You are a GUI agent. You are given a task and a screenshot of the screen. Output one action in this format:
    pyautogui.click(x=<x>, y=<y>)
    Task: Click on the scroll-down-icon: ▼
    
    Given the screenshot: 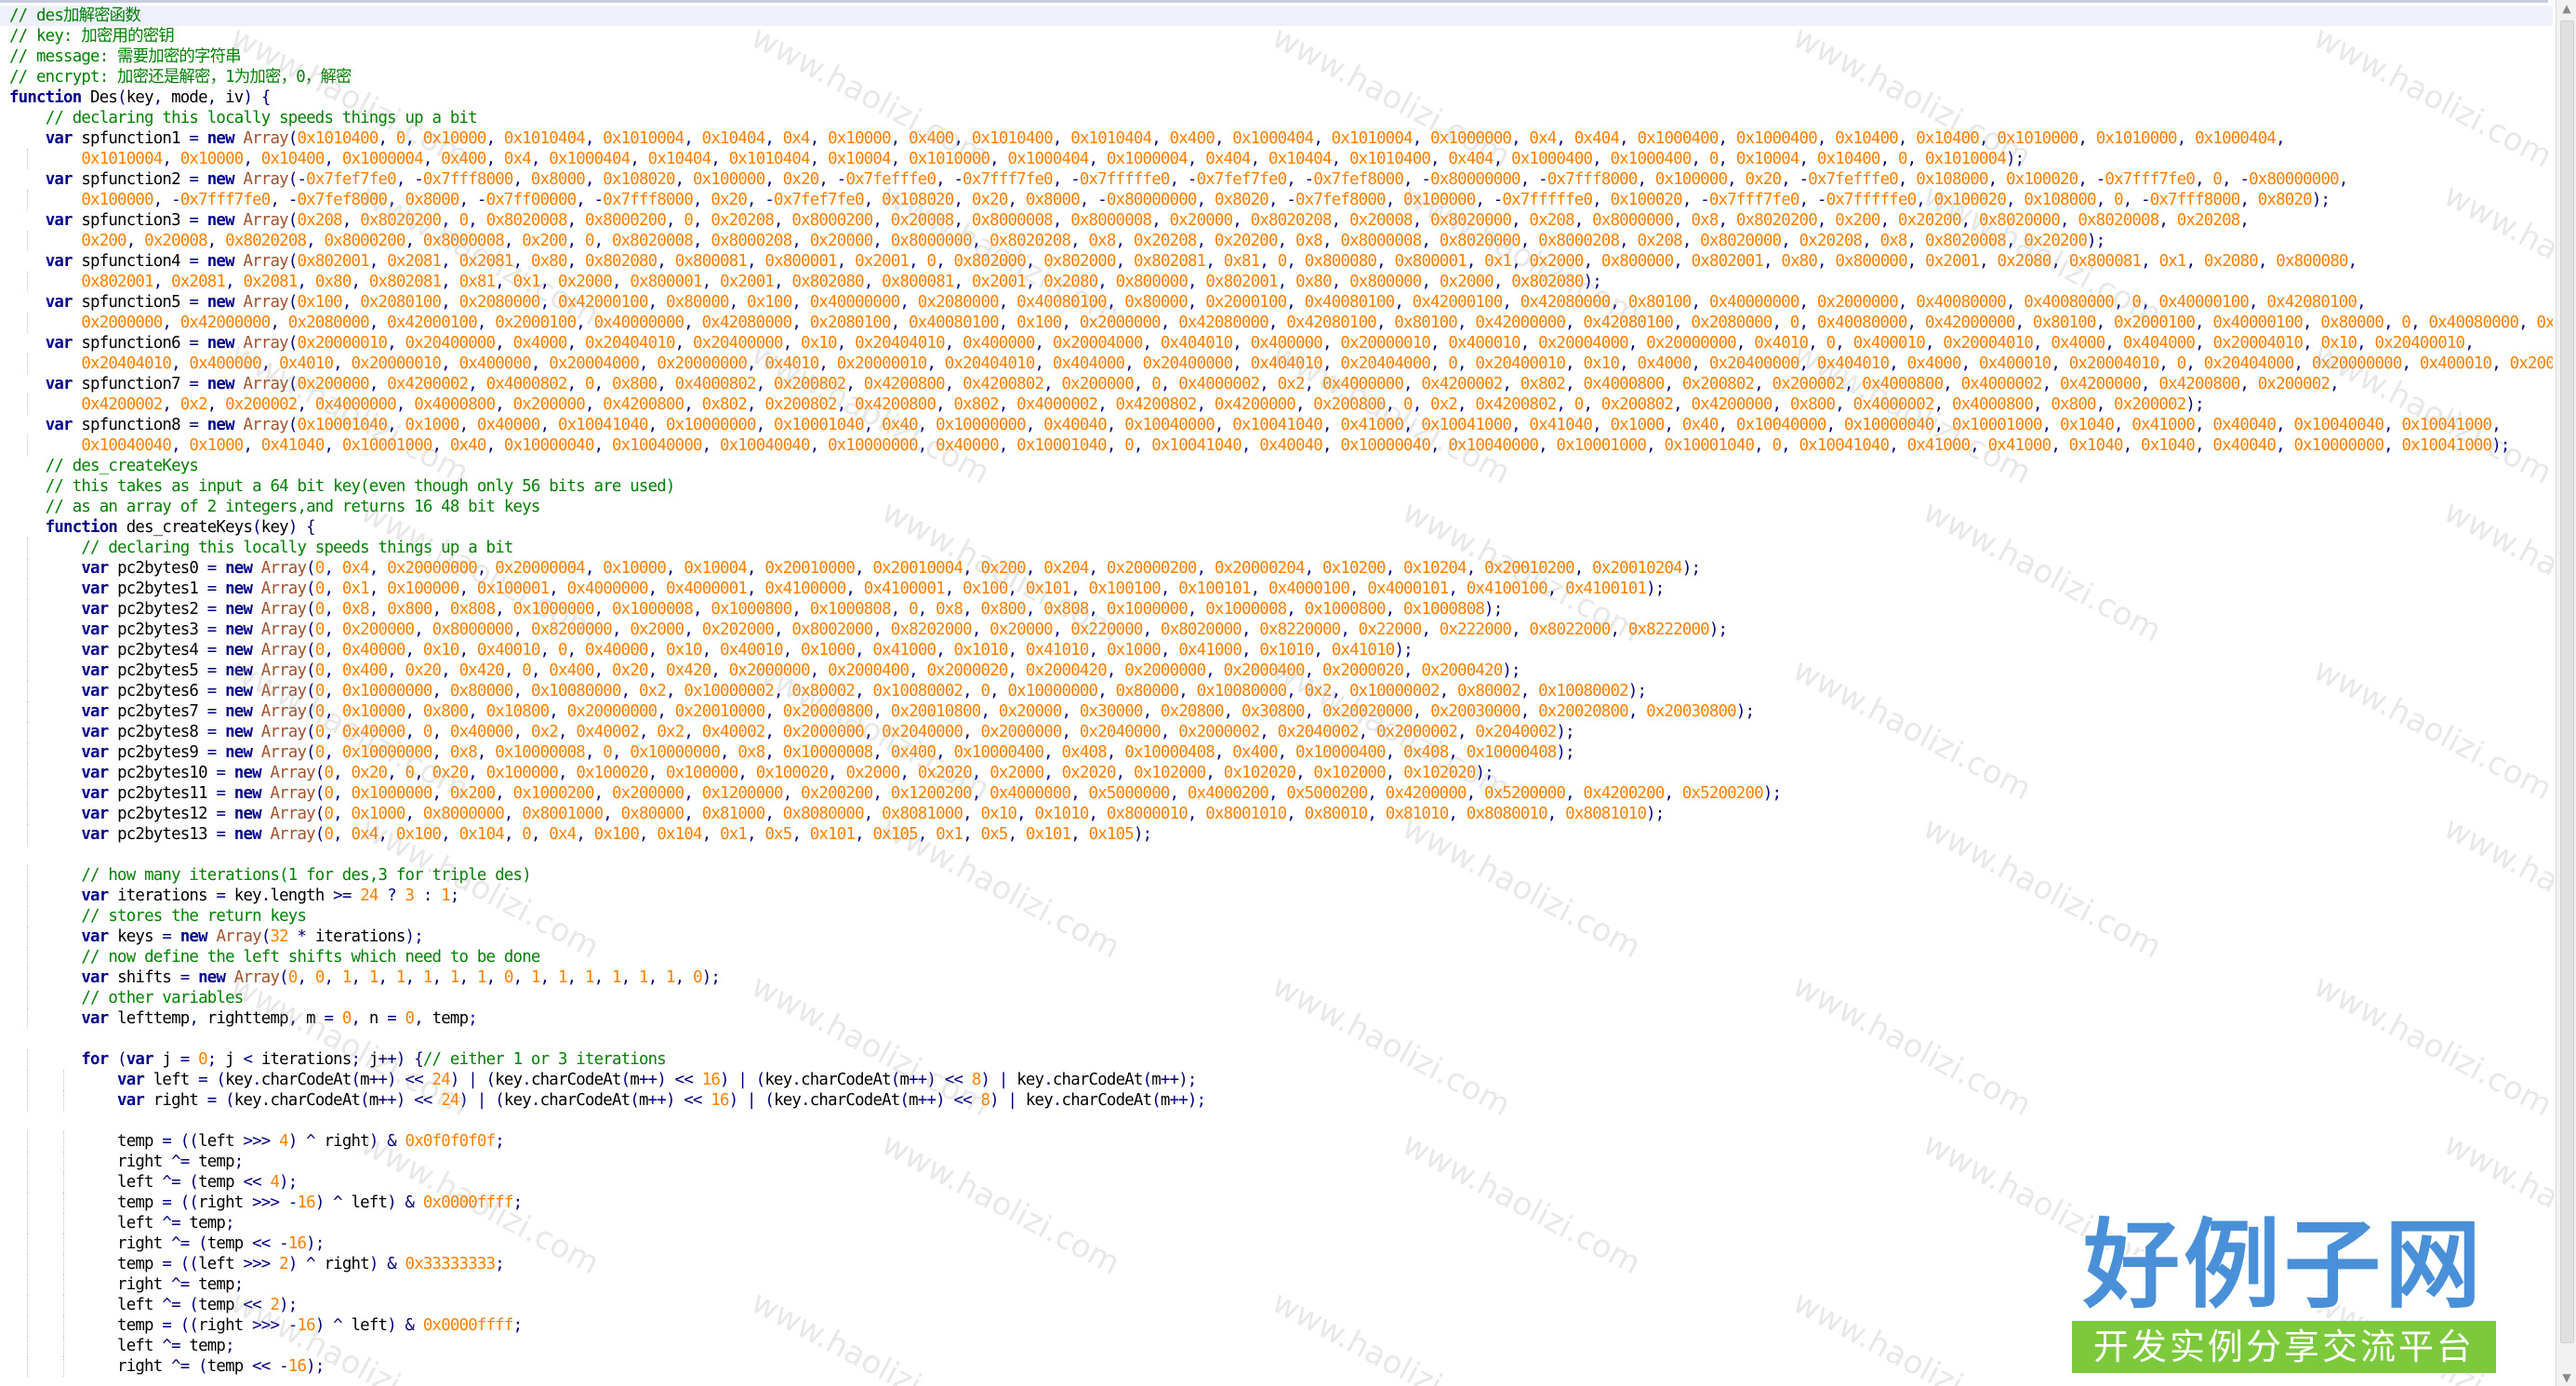 What is the action you would take?
    pyautogui.click(x=2566, y=1377)
    